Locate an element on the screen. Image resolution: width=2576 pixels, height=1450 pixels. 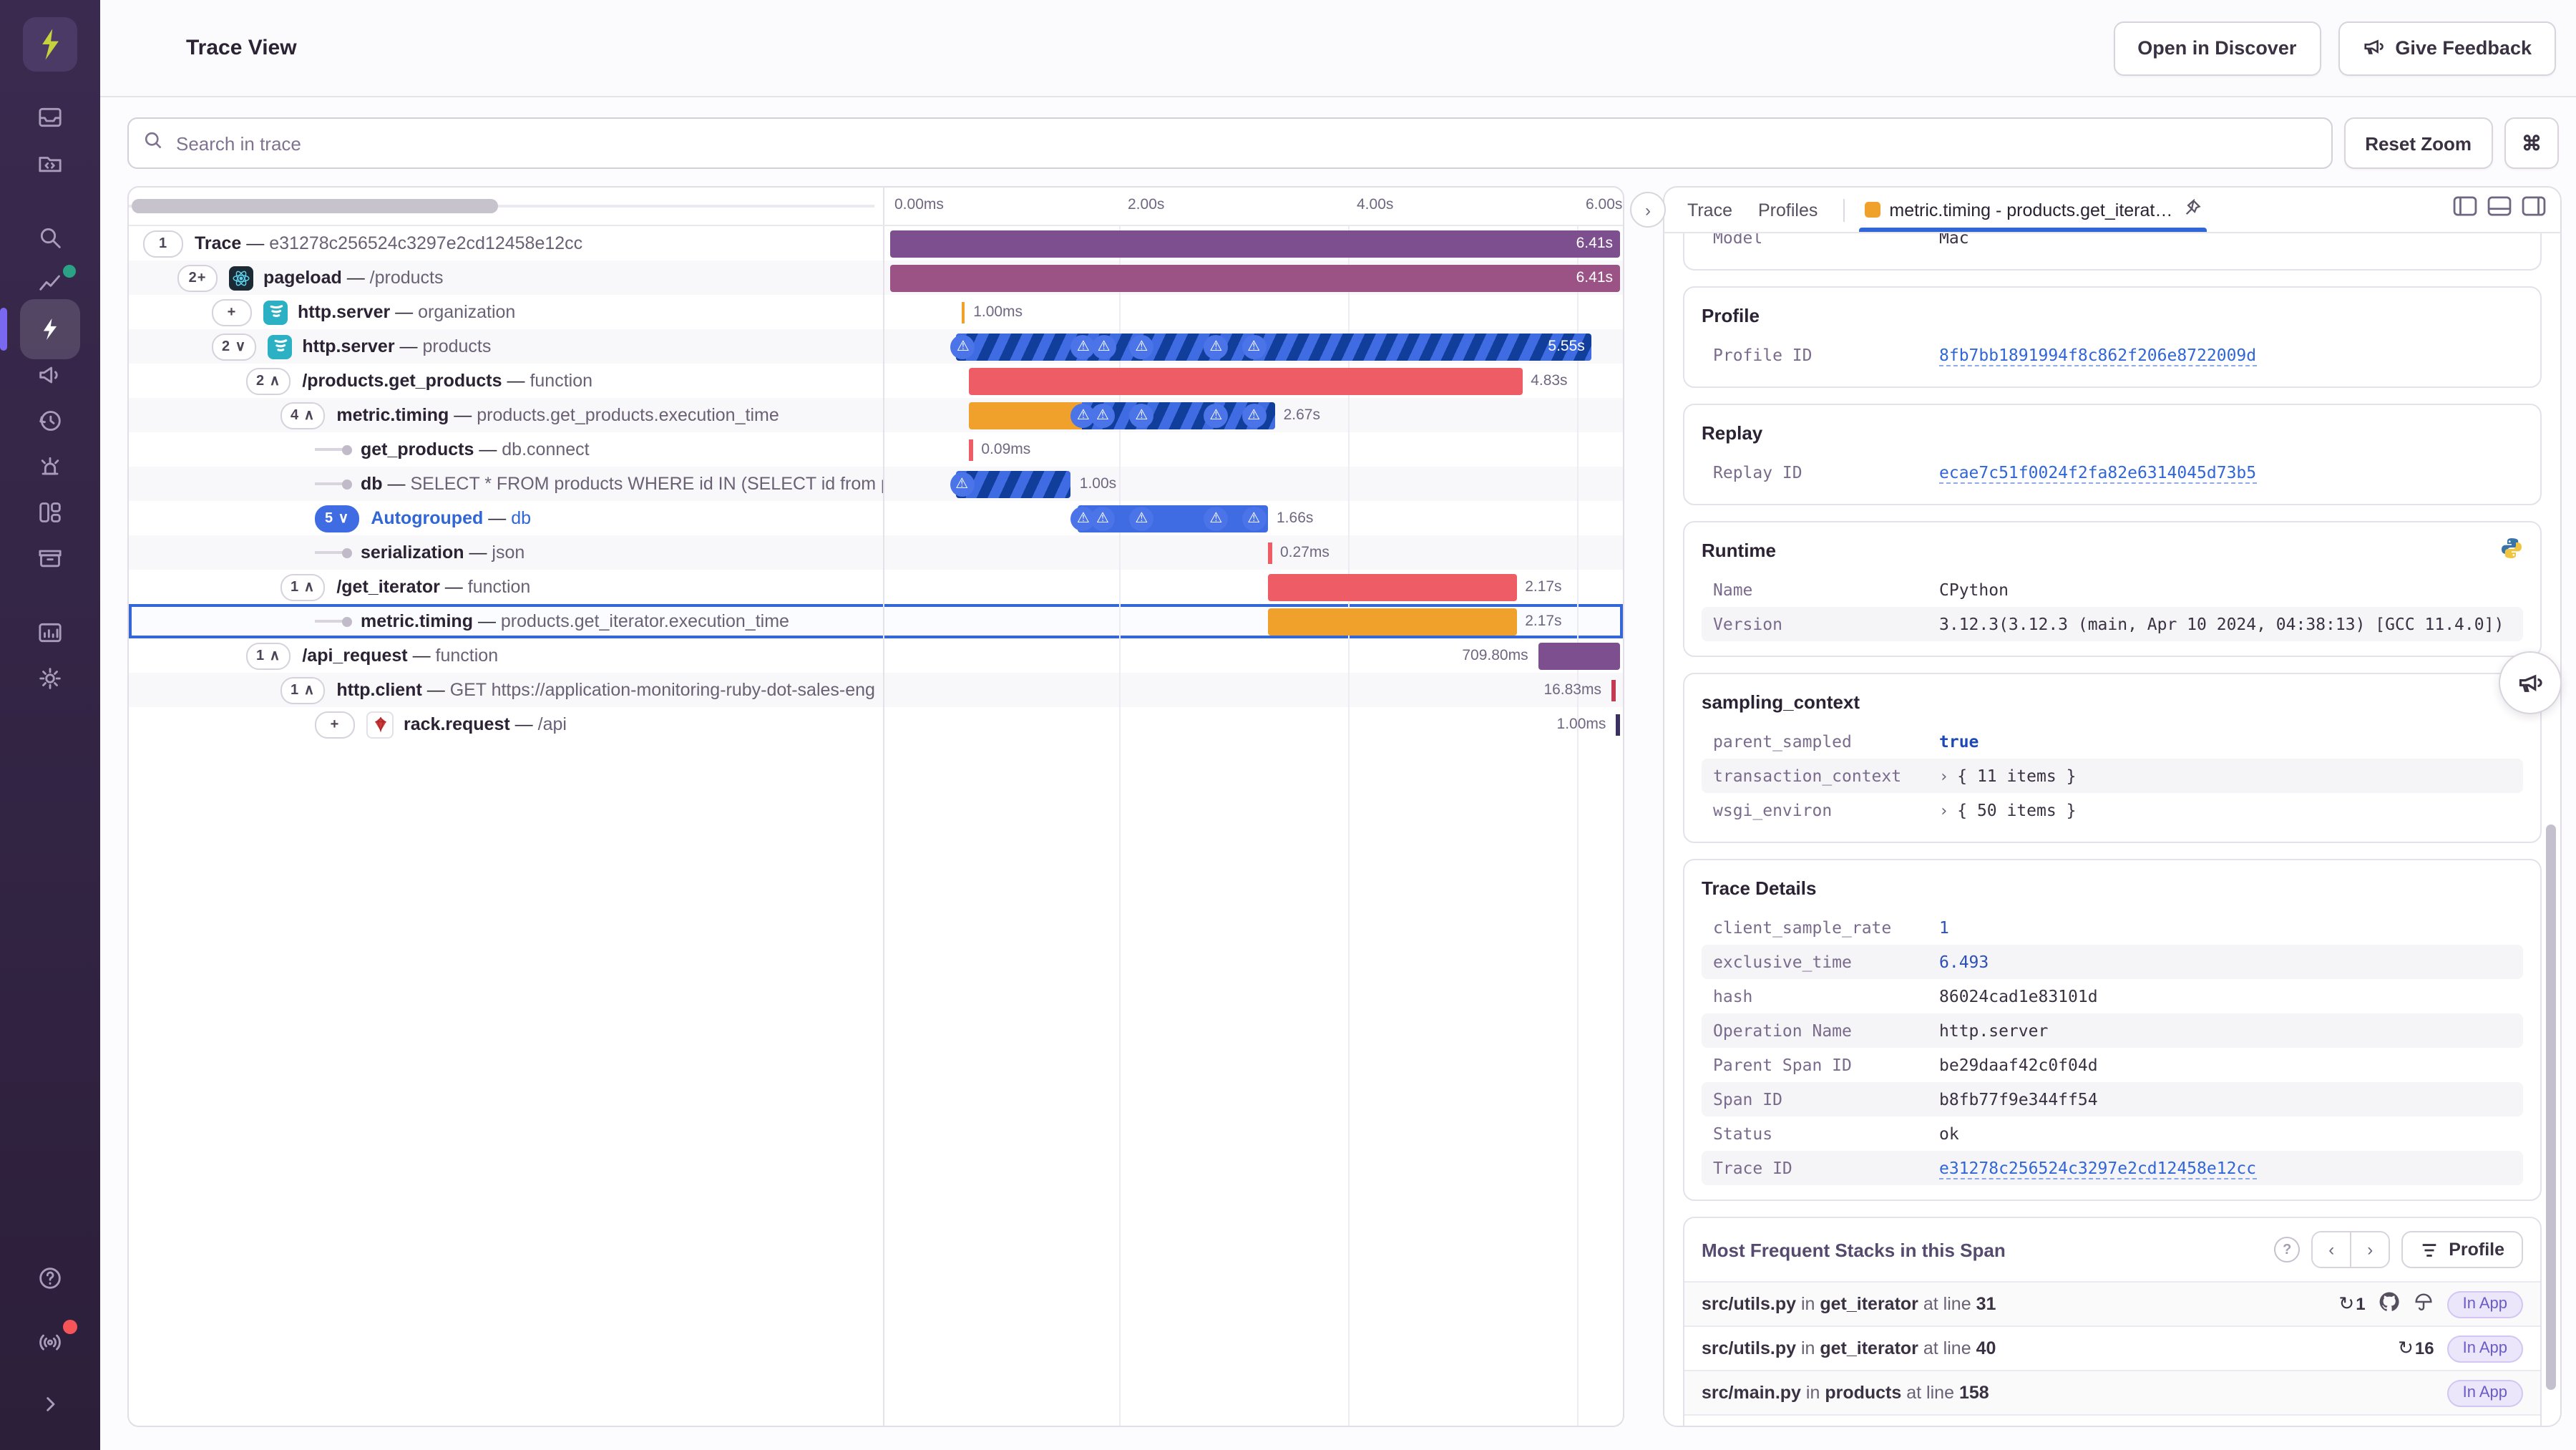
search-input is located at coordinates (1245, 143).